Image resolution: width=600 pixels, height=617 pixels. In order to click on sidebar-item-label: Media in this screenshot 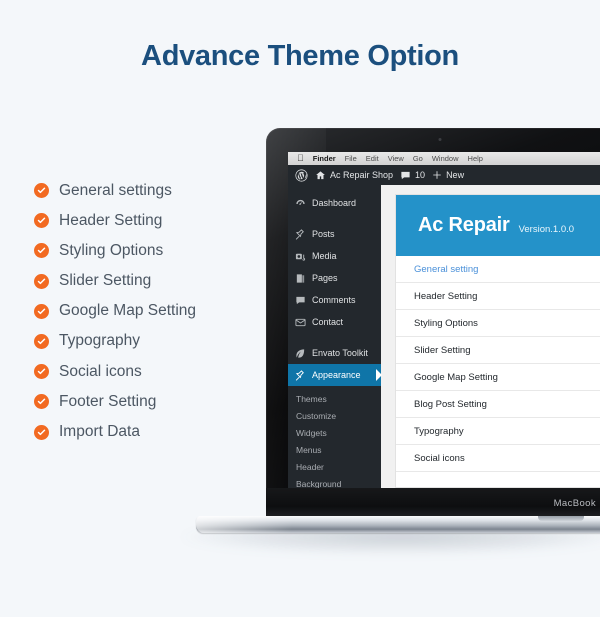, I will do `click(324, 256)`.